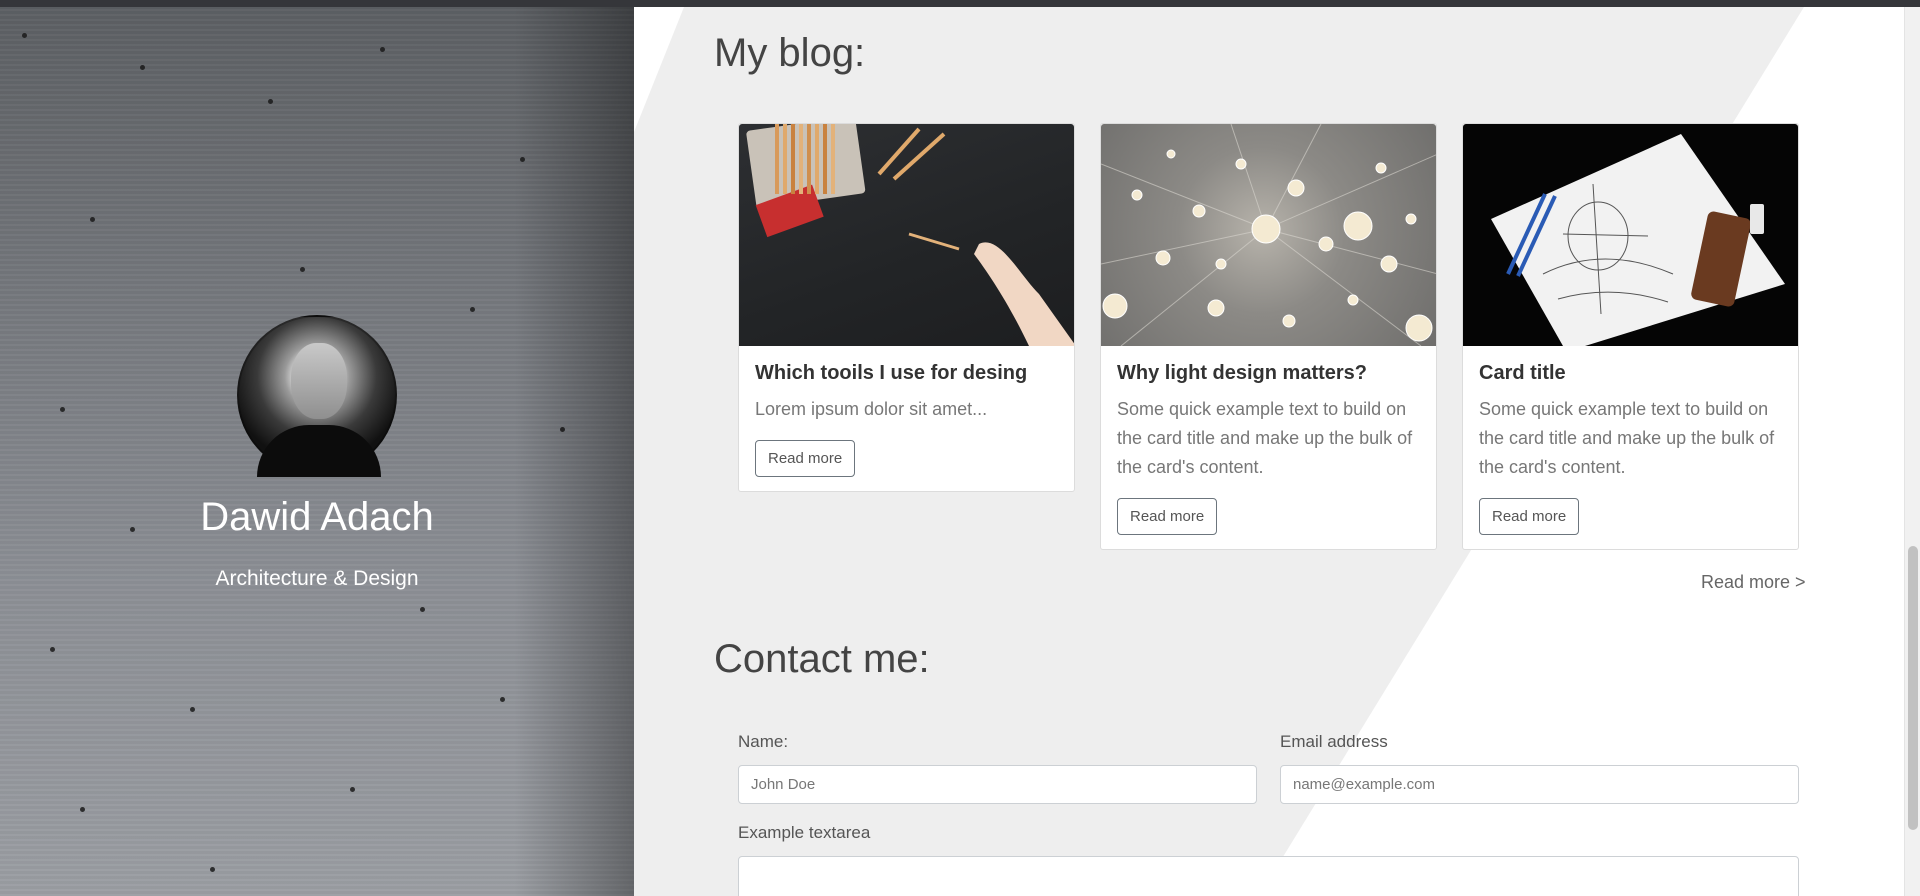 This screenshot has height=896, width=1920. I want to click on blog-read-more-link: Read more >, so click(1753, 582).